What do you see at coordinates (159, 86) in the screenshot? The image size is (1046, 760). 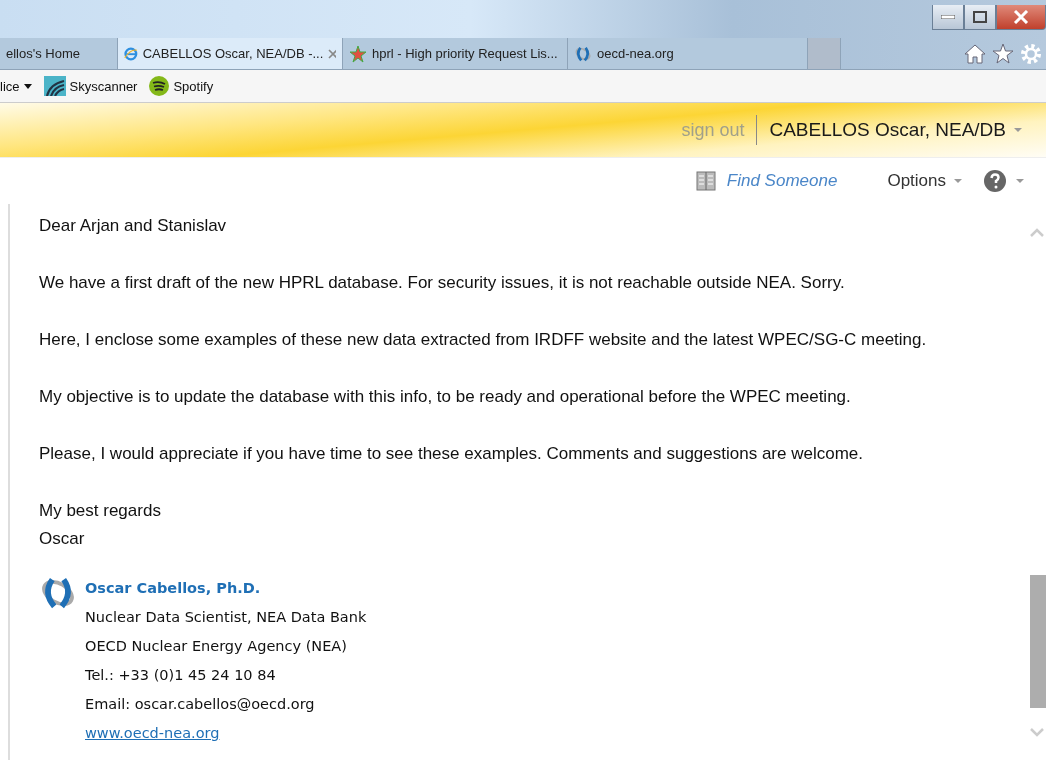 I see `spotify-icon` at bounding box center [159, 86].